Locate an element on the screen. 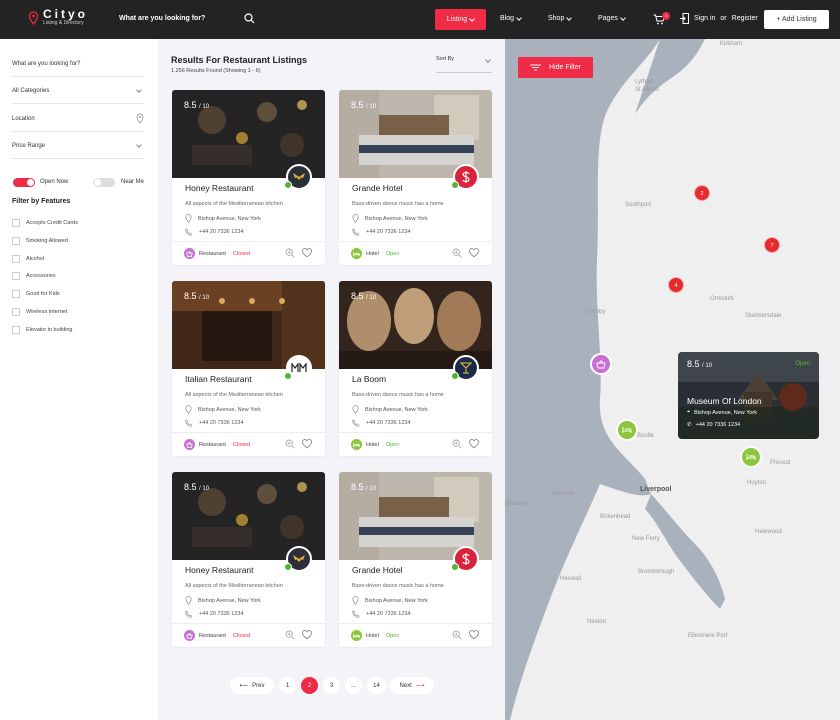  page-14-button: 14 is located at coordinates (376, 685).